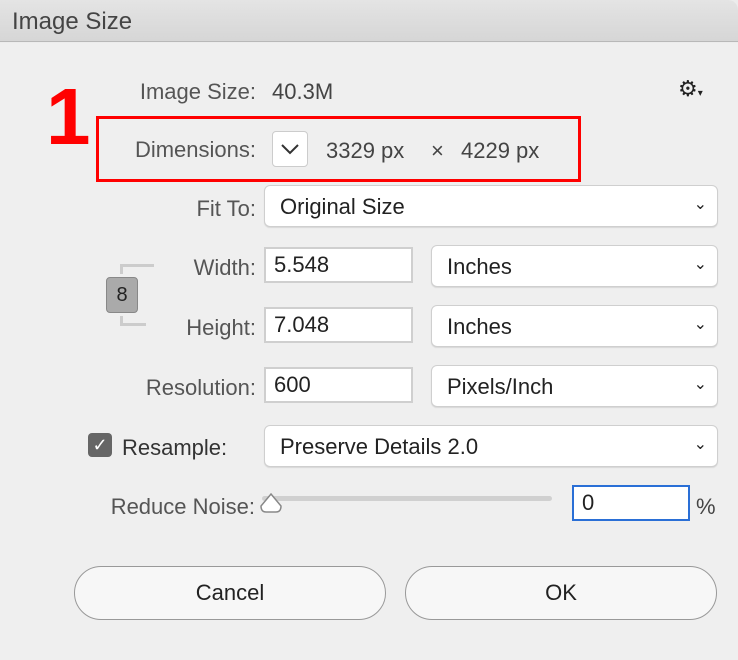 The height and width of the screenshot is (660, 738). Describe the element at coordinates (197, 91) in the screenshot. I see `image-size-label: Image Size:` at that location.